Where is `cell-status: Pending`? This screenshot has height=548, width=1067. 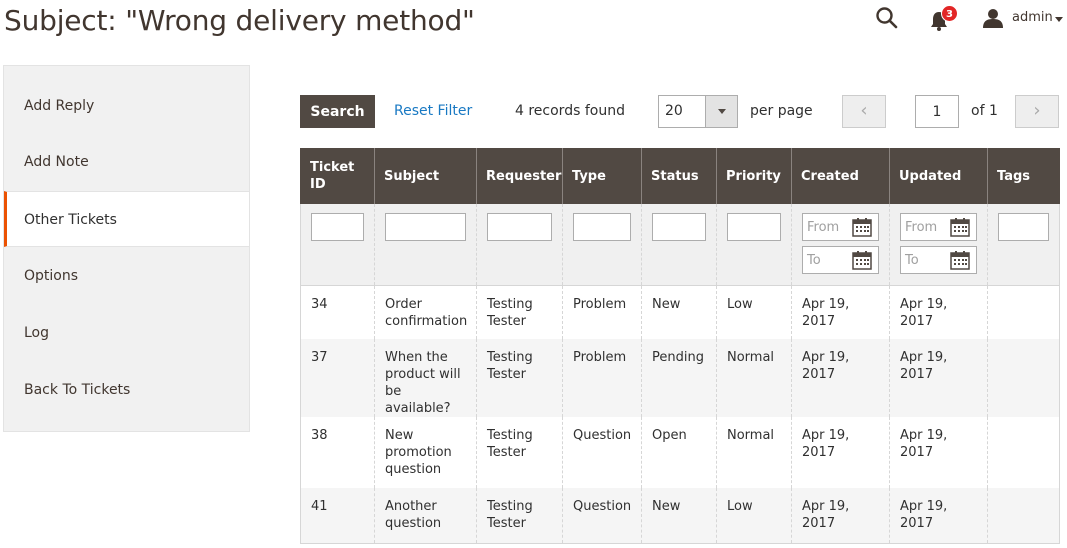
cell-status: Pending is located at coordinates (679, 378).